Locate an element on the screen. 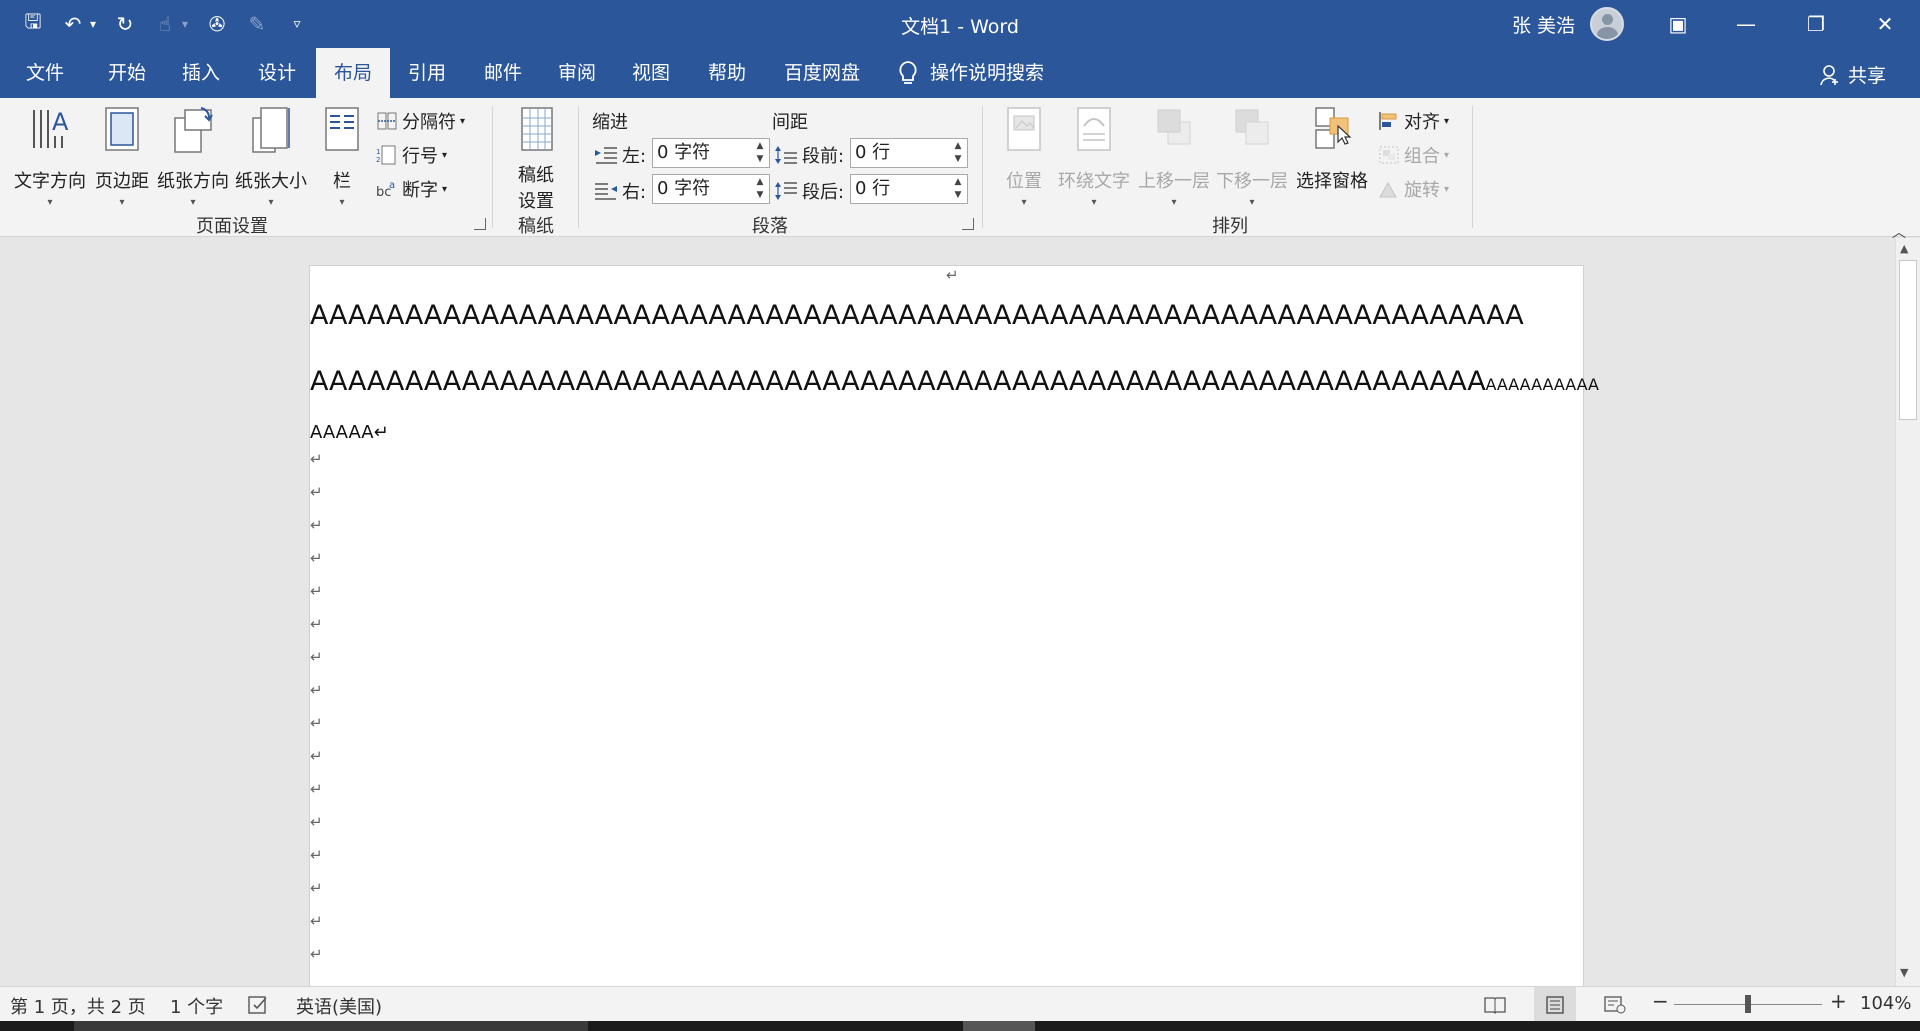 The width and height of the screenshot is (1920, 1031). tab-mailings: 邮件 is located at coordinates (503, 73).